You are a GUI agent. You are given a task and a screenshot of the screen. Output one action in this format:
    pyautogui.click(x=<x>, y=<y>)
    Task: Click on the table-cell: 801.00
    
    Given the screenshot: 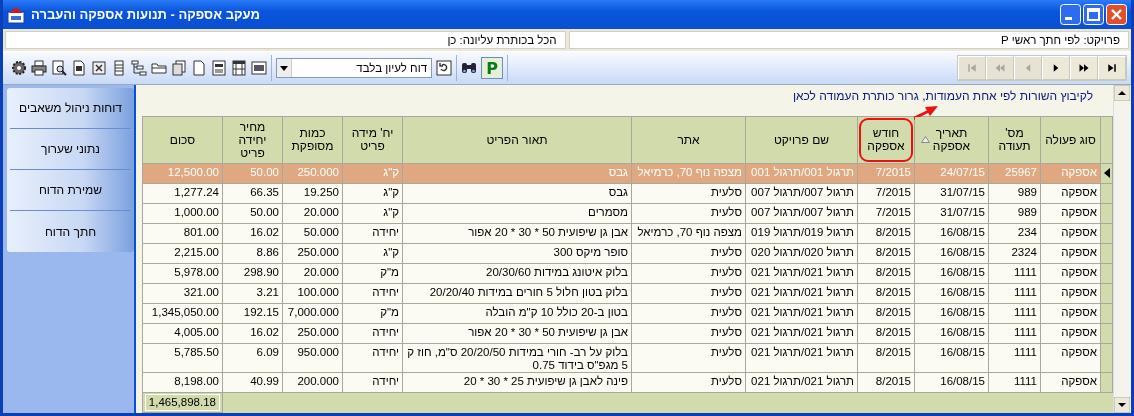 What is the action you would take?
    pyautogui.click(x=182, y=233)
    